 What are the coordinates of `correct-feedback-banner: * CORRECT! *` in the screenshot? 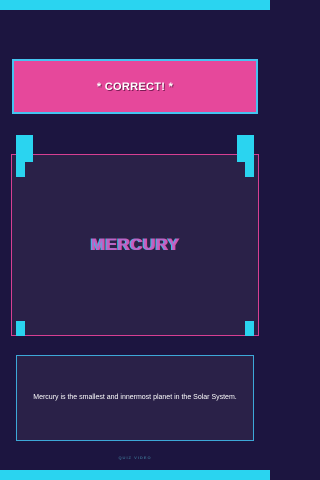 It's located at (135, 86).